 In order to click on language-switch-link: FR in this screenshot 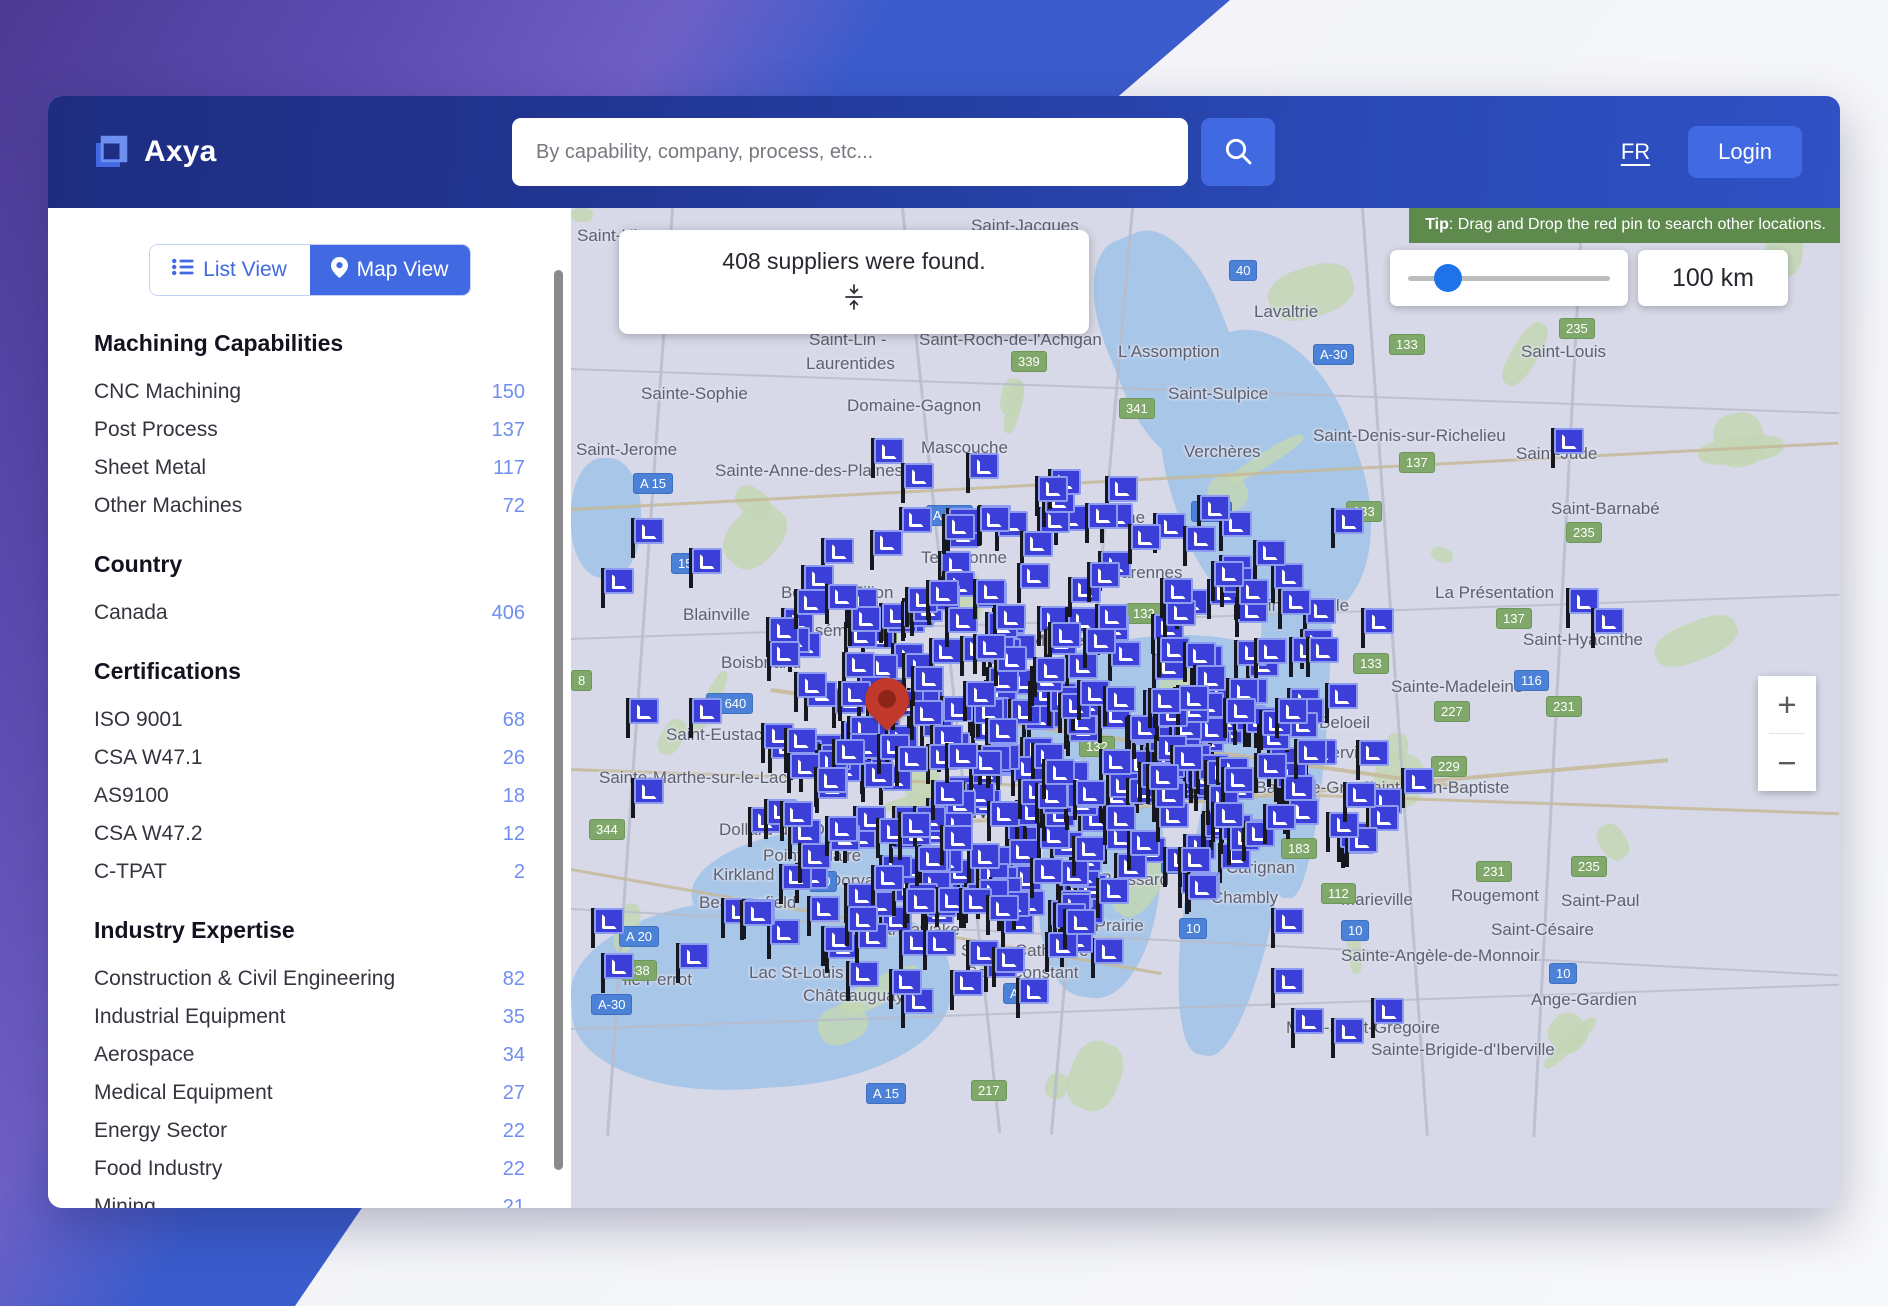, I will do `click(1635, 152)`.